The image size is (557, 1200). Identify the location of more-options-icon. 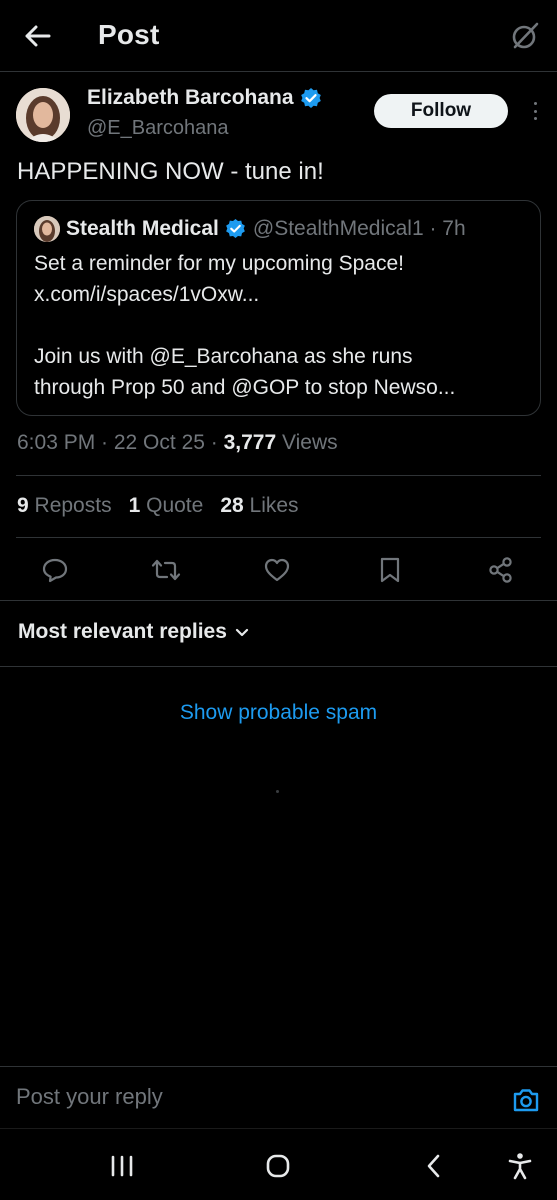
(535, 111).